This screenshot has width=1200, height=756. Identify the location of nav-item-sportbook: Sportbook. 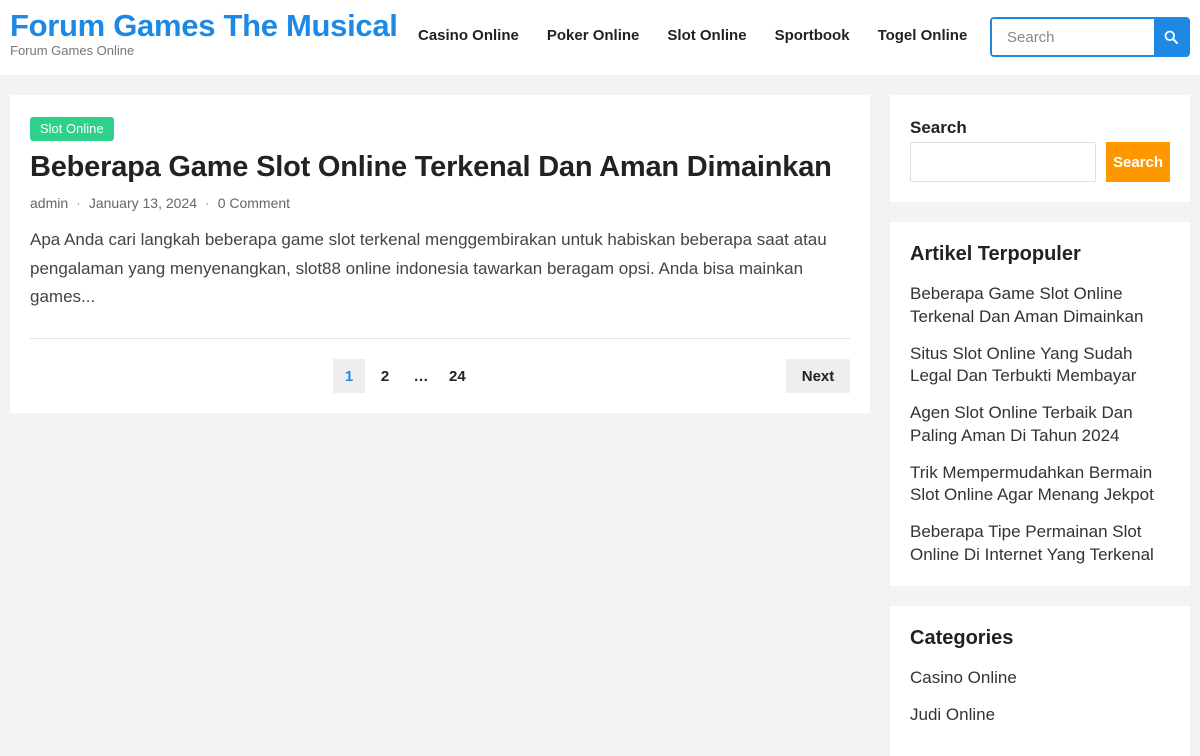
(812, 36).